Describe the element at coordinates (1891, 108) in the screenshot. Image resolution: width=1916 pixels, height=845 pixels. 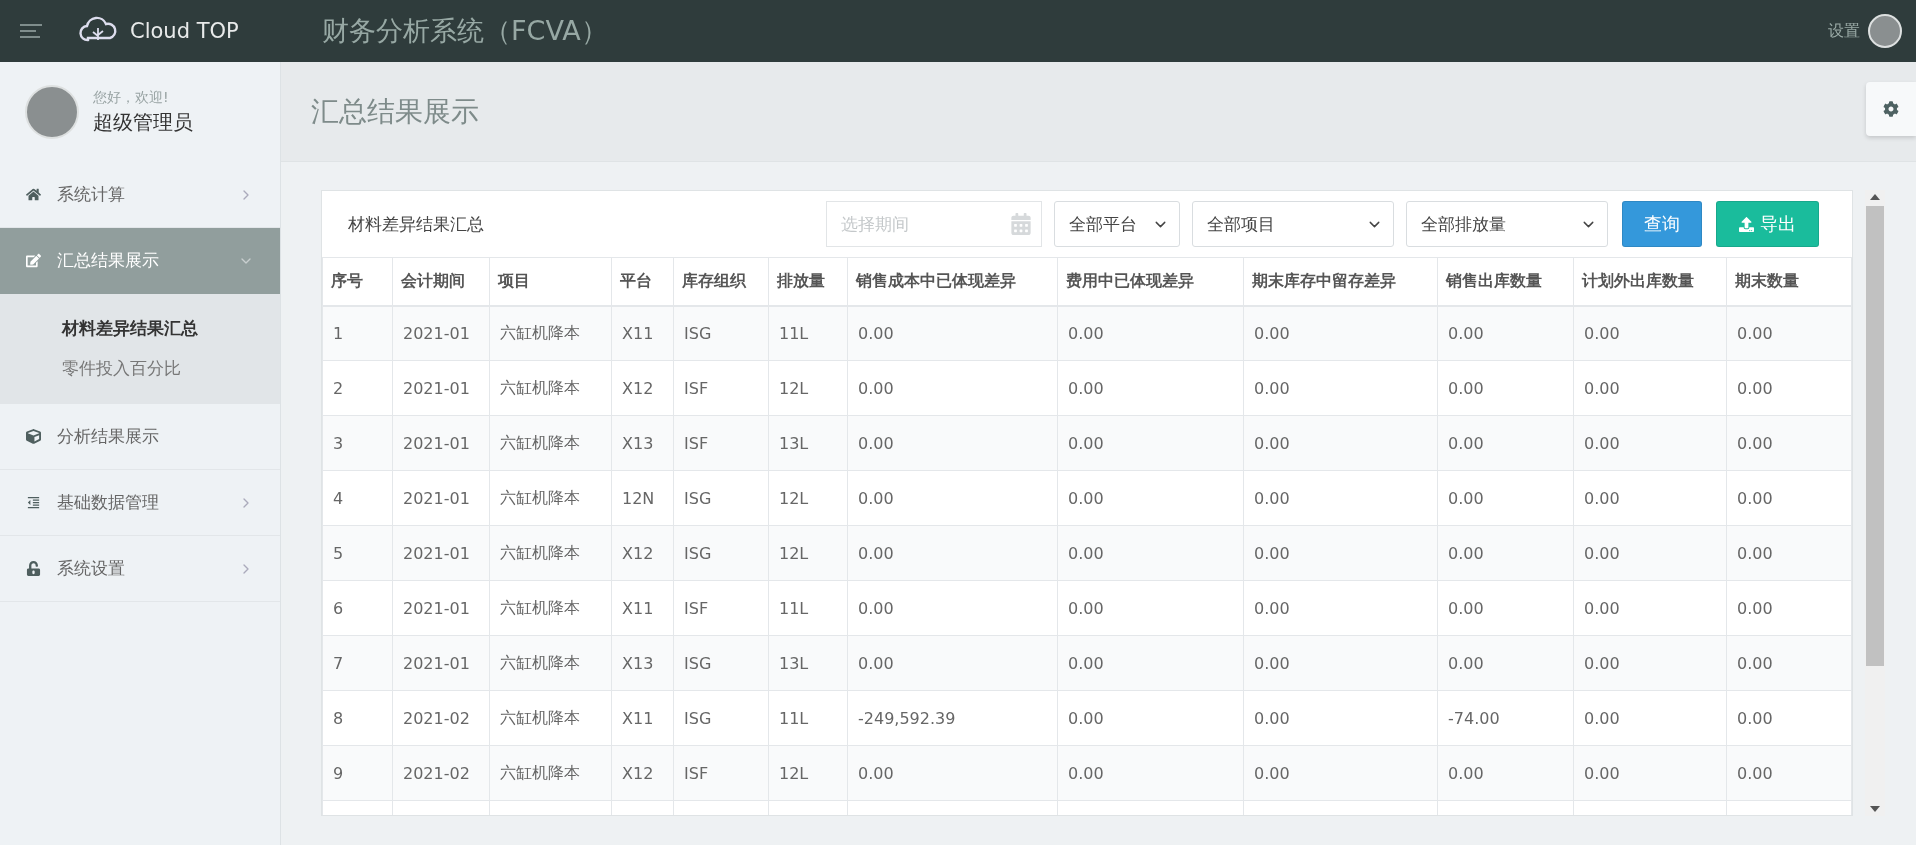
I see `settings-button` at that location.